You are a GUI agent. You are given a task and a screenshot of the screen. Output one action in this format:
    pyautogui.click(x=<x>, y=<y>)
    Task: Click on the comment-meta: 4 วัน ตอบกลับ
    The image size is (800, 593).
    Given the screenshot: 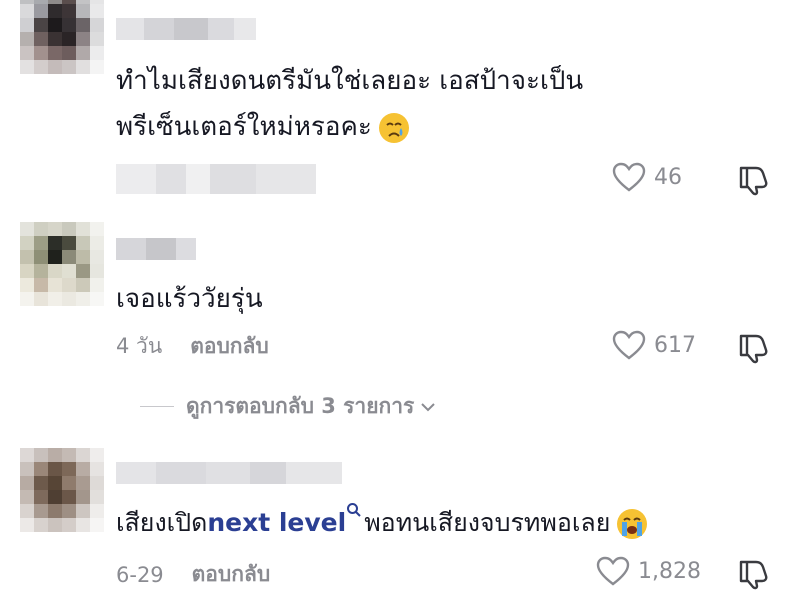 What is the action you would take?
    pyautogui.click(x=192, y=346)
    